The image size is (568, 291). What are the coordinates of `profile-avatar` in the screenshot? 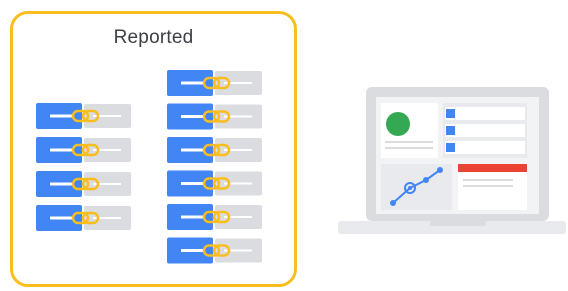 It's located at (398, 124).